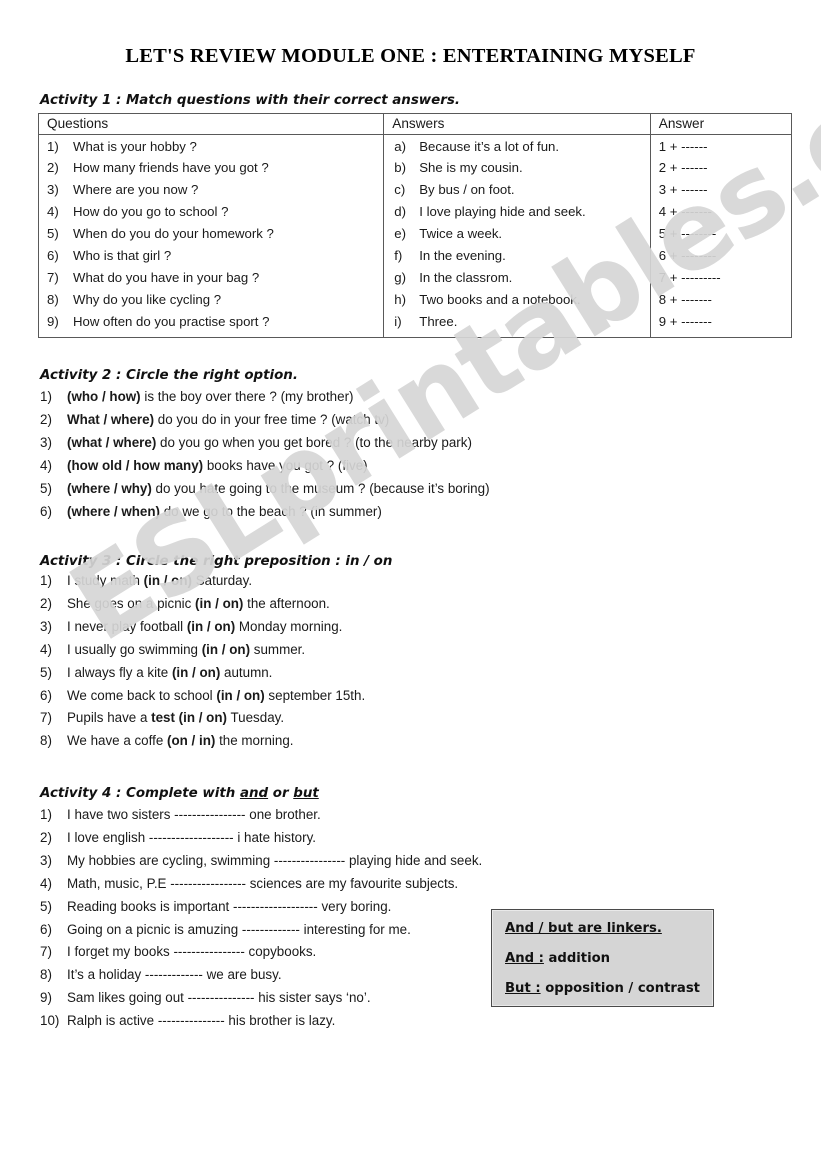 This screenshot has height=1161, width=821. Describe the element at coordinates (122, 255) in the screenshot. I see `question-text: Who is that girl ?` at that location.